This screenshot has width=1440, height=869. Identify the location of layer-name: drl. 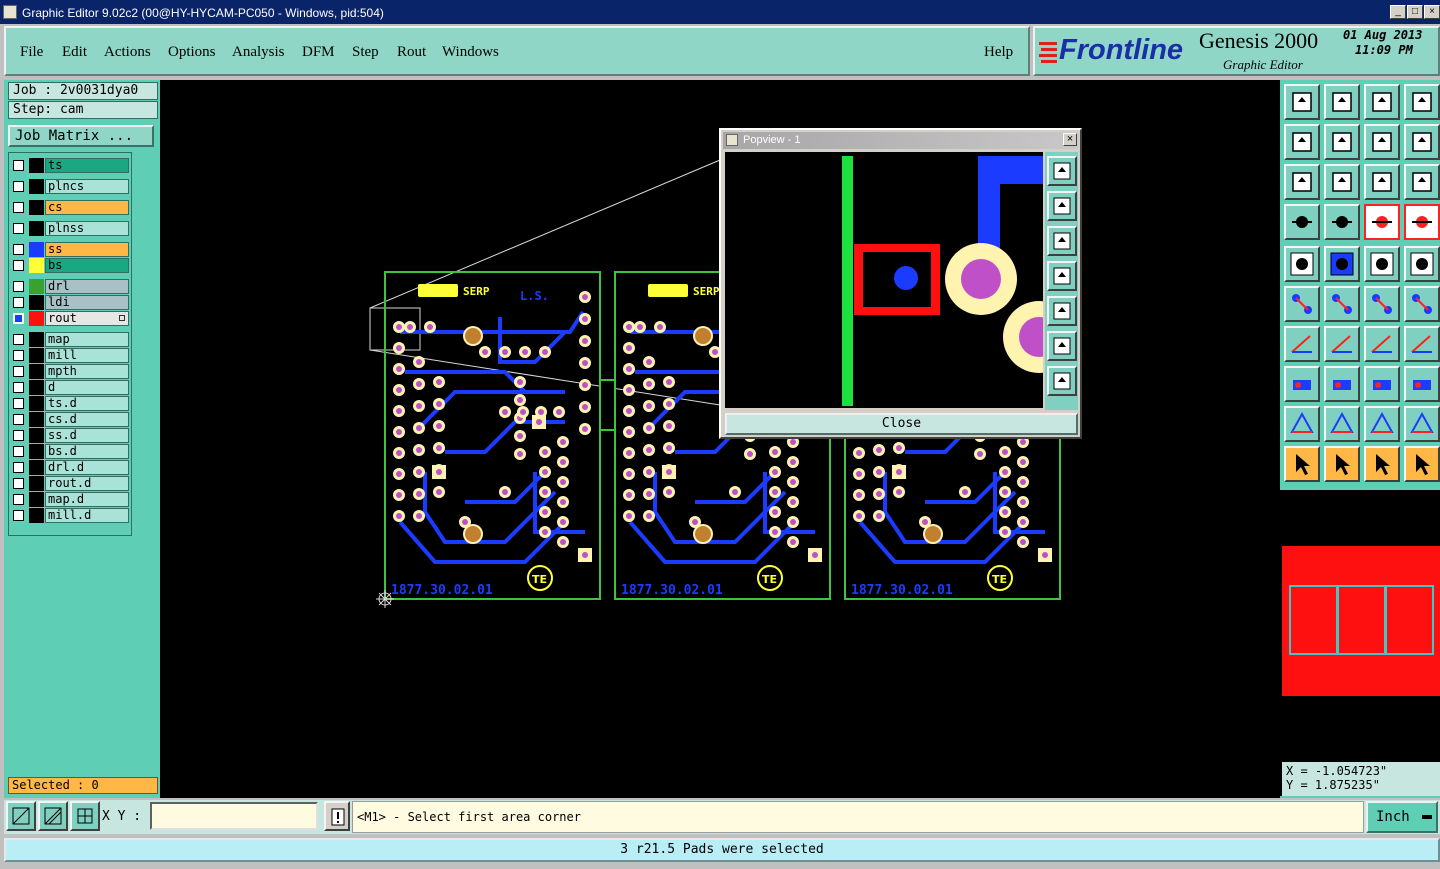
(87, 286).